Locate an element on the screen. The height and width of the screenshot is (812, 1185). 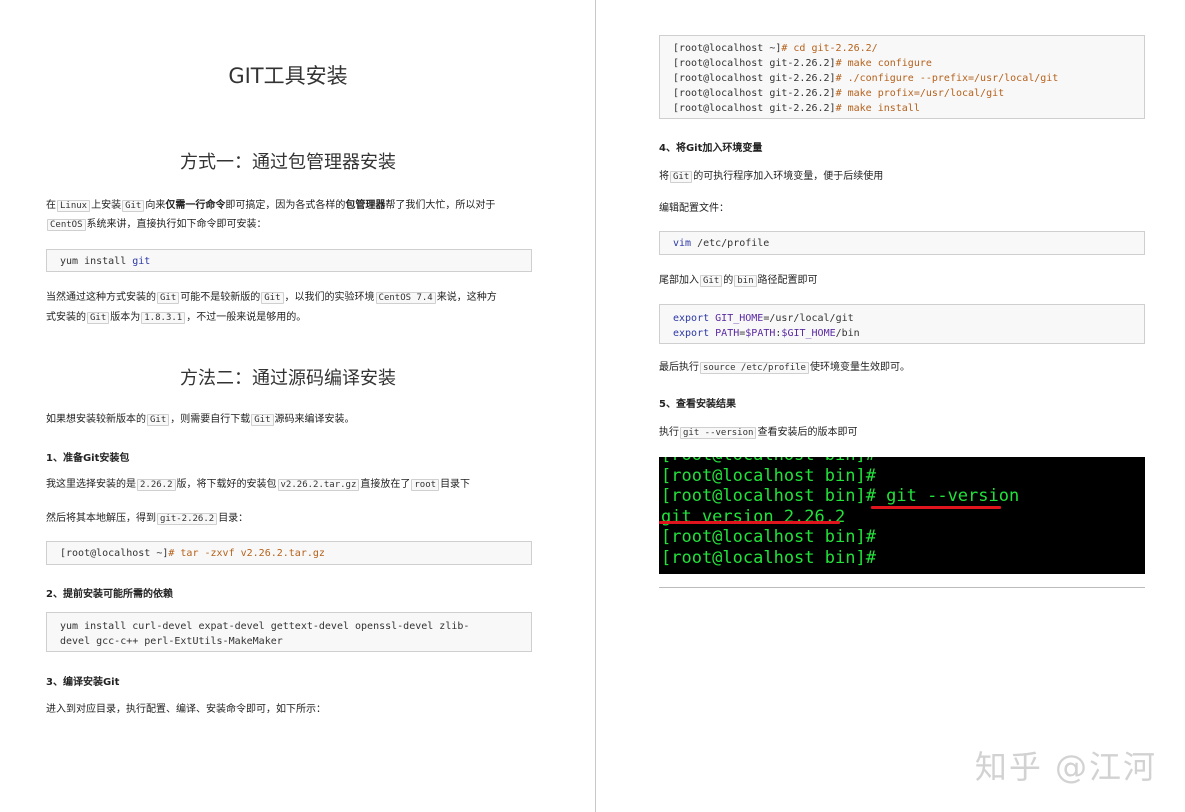
paragraph-env-intro: 将 Git 的可执行程序加入环境变量，便于后续使用 is located at coordinates (771, 177).